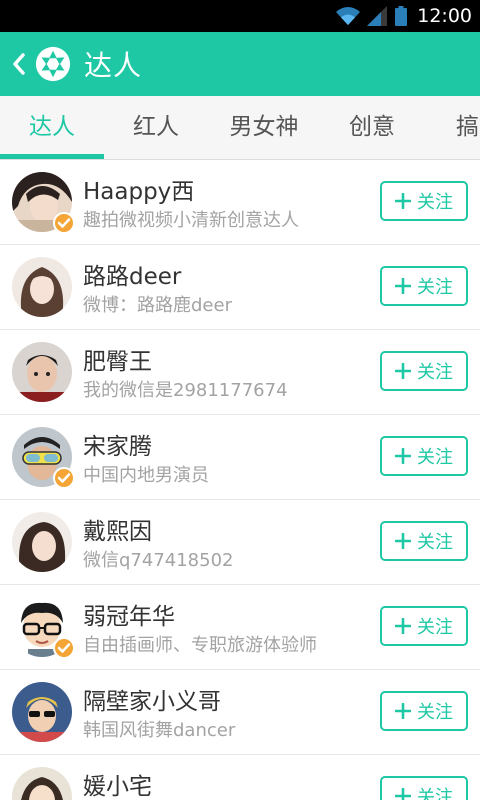 Image resolution: width=480 pixels, height=800 pixels. Describe the element at coordinates (191, 220) in the screenshot. I see `user-description: 趣拍微视频小清新创意达人` at that location.